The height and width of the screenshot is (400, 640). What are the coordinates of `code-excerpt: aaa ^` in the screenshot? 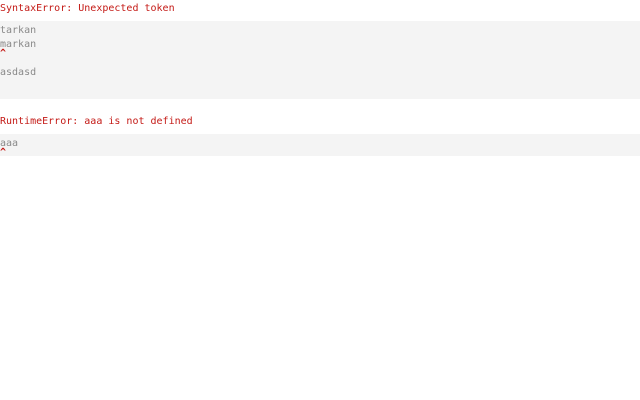 It's located at (320, 146).